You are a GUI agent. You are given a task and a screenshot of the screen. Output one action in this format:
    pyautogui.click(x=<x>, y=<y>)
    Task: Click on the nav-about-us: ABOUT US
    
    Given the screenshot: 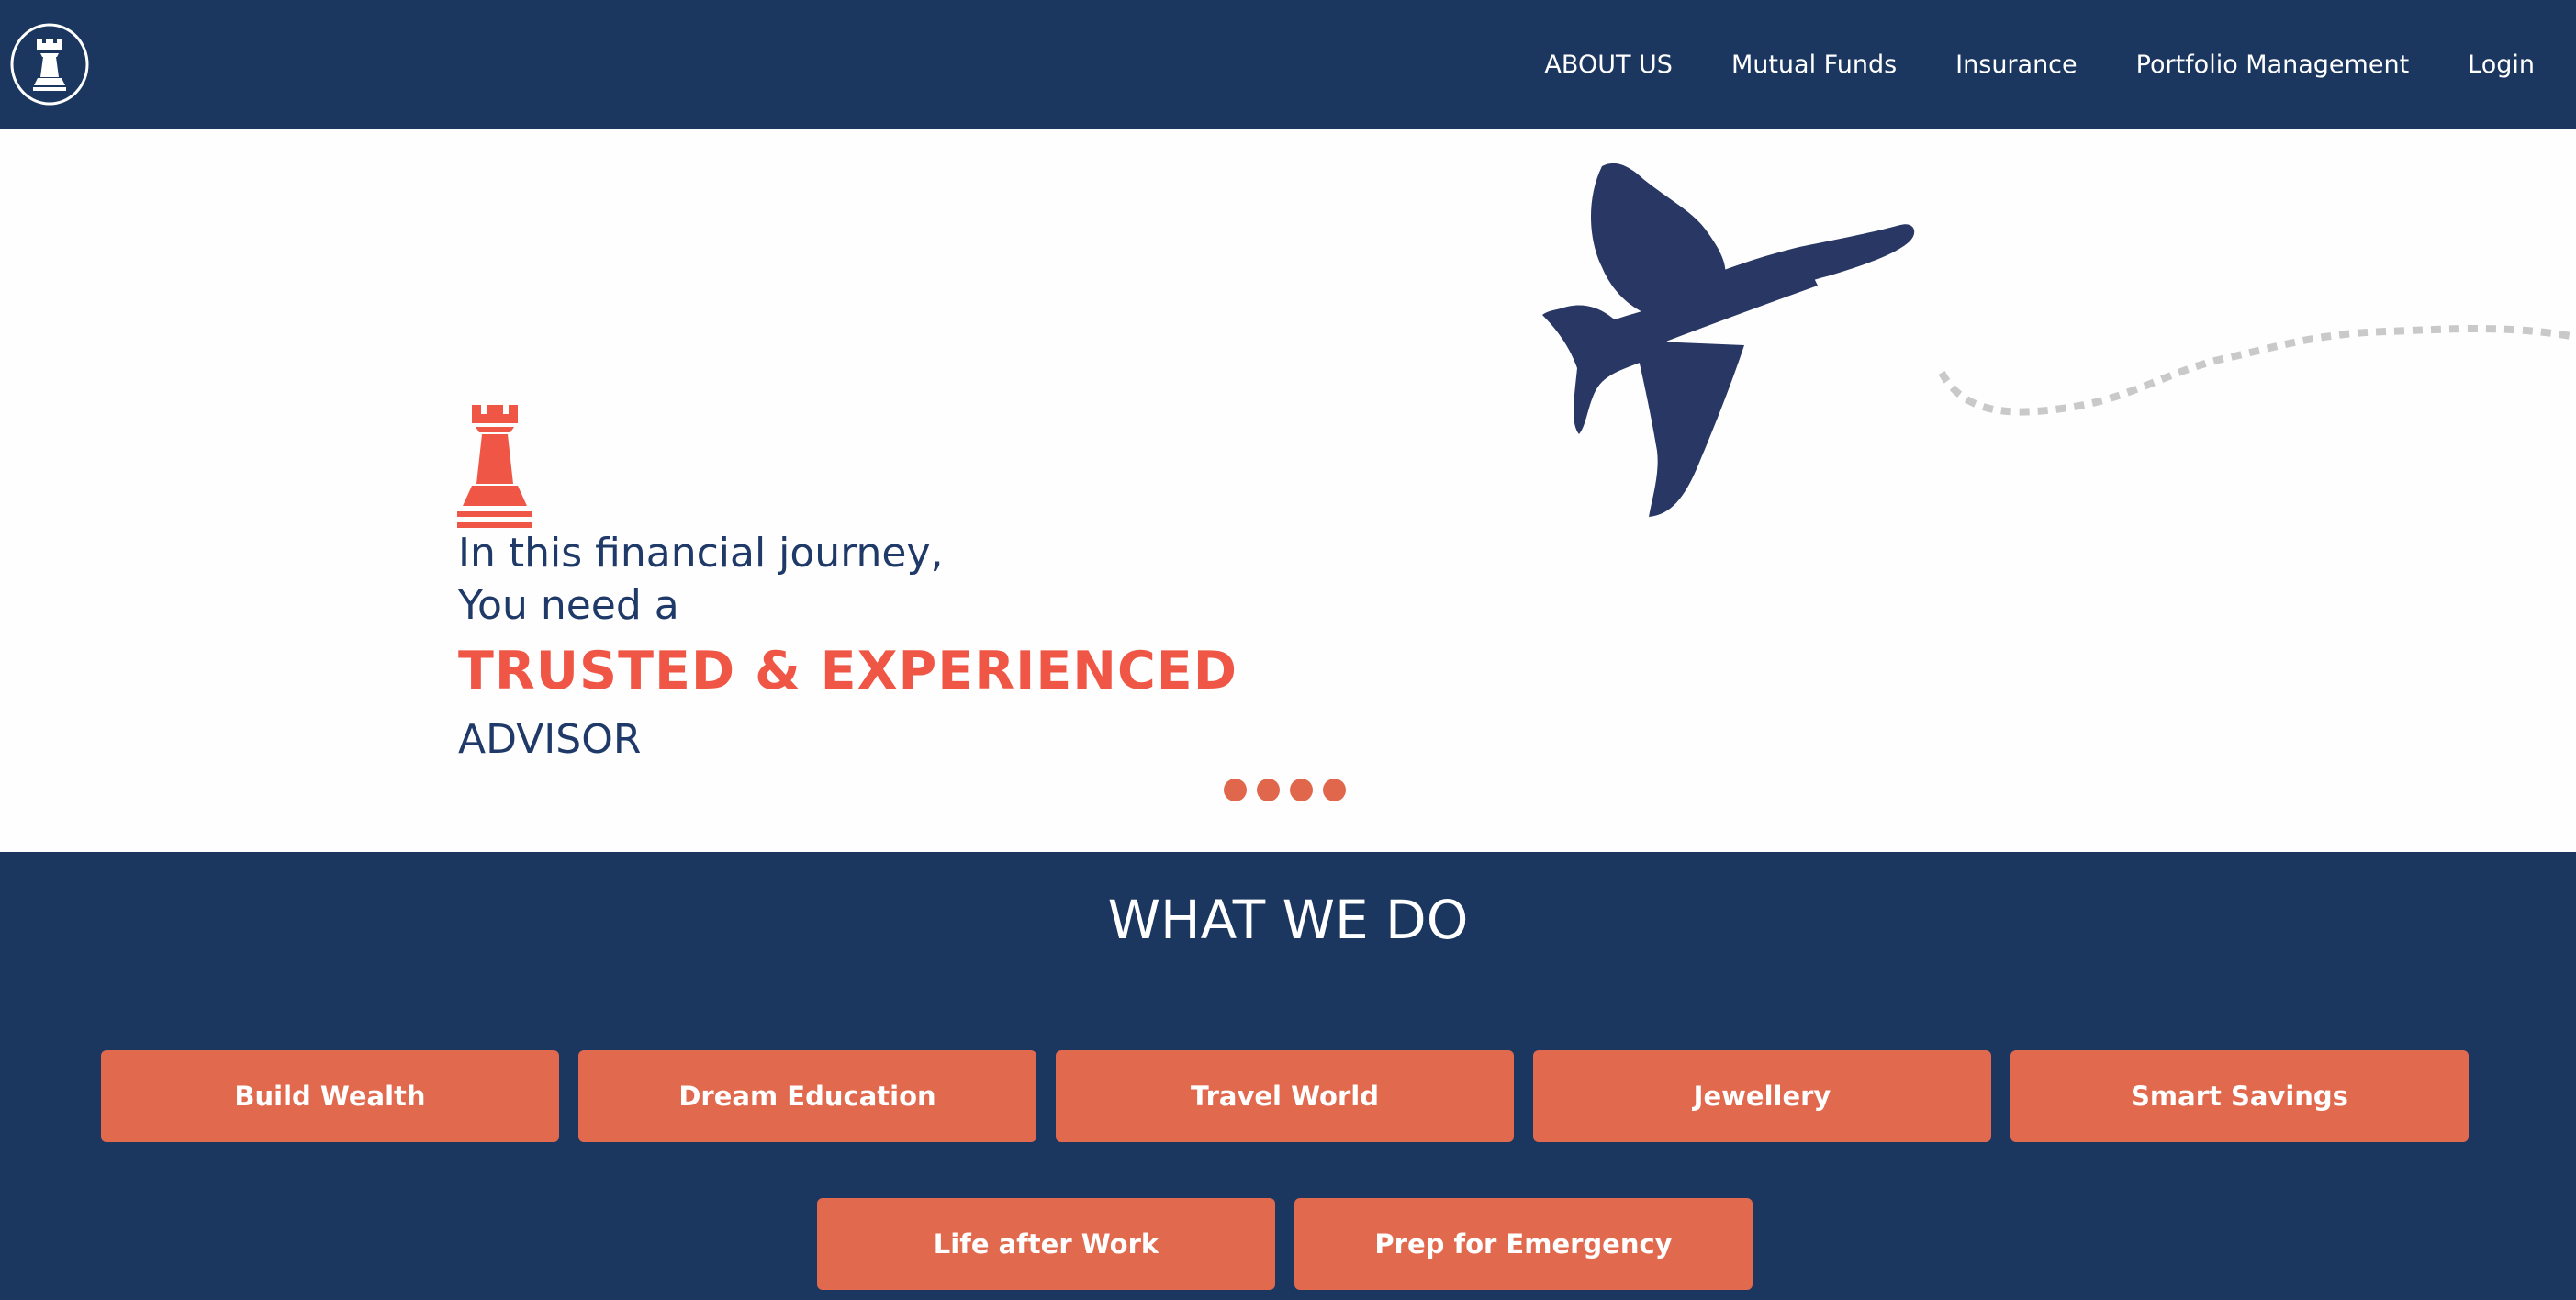 What is the action you would take?
    pyautogui.click(x=1608, y=64)
    